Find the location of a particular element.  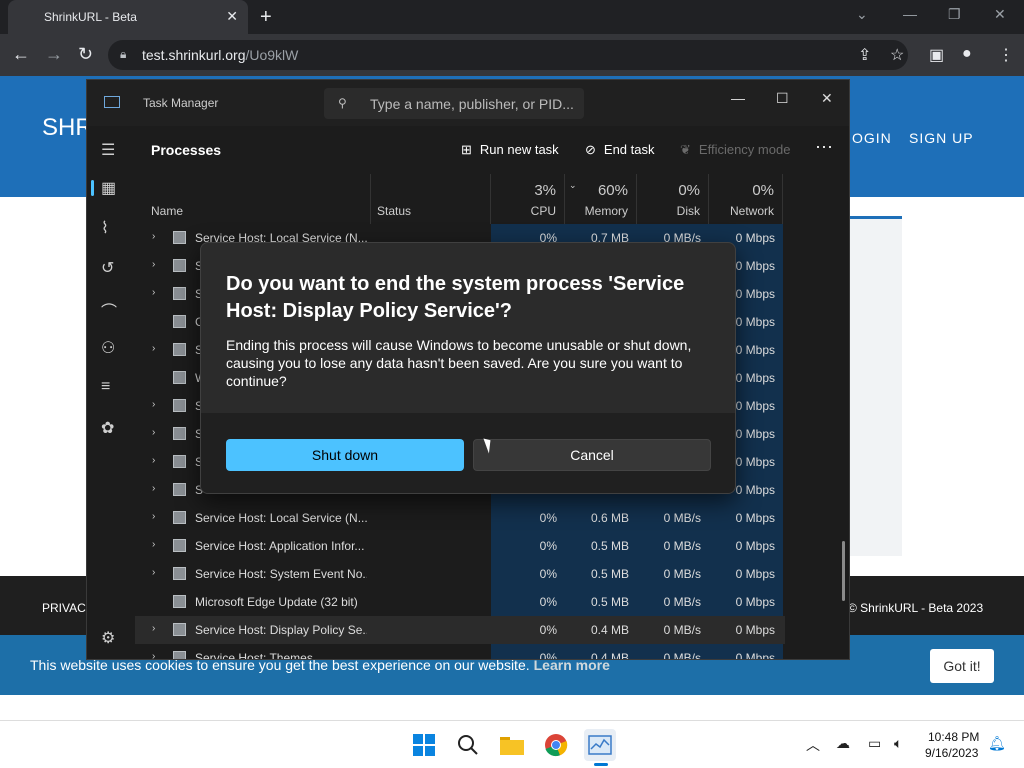

task-manager-titlebar: Task Manager ⚲ — ☐ ✕ is located at coordinates (468, 103).